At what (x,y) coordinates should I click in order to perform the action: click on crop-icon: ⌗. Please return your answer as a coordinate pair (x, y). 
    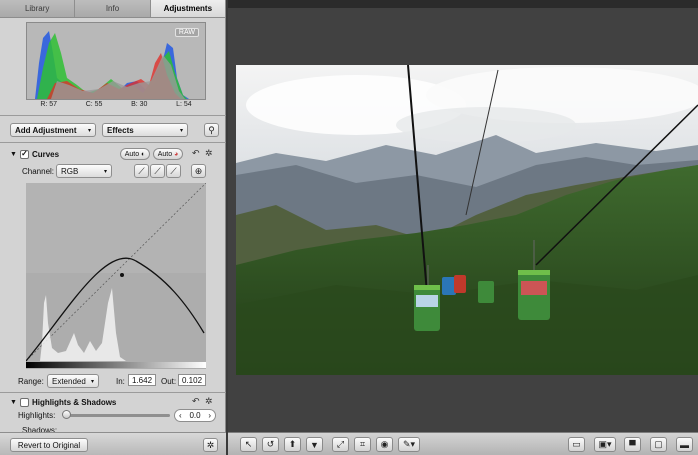
    Looking at the image, I should click on (362, 444).